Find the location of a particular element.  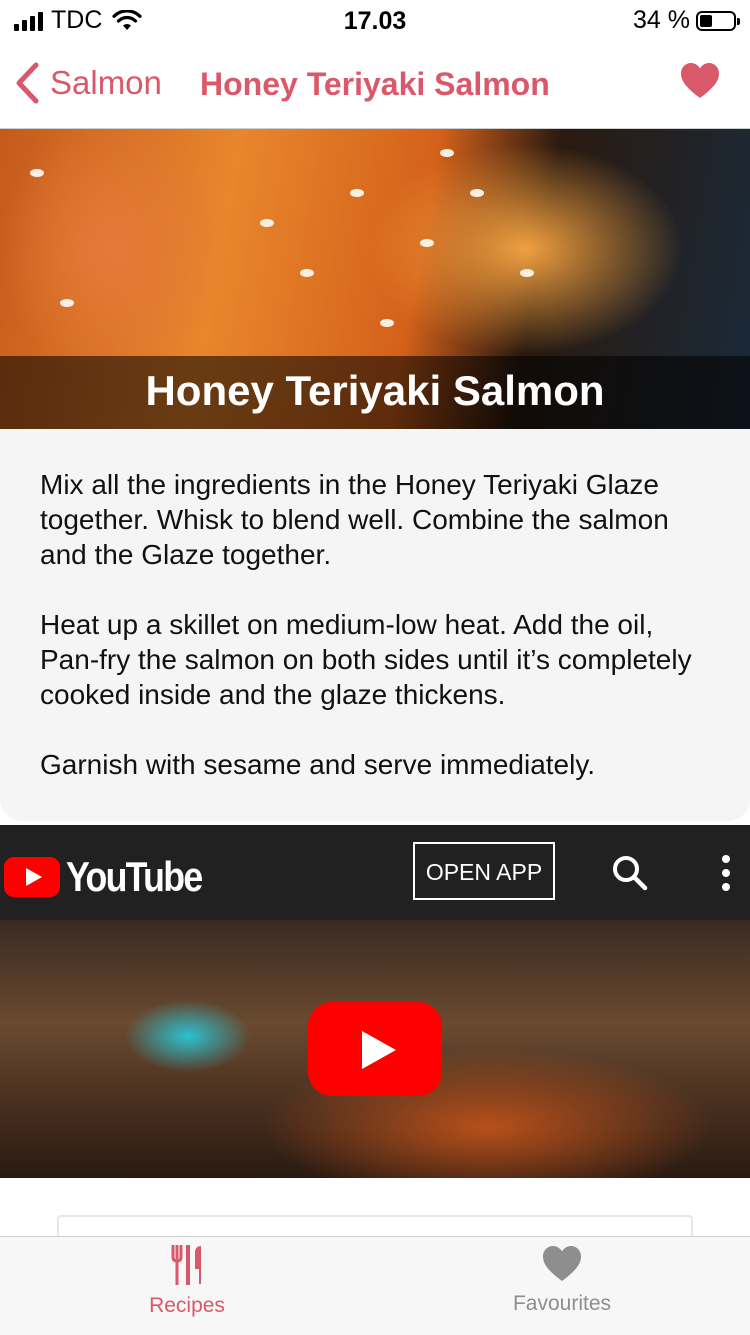

search-icon is located at coordinates (630, 873).